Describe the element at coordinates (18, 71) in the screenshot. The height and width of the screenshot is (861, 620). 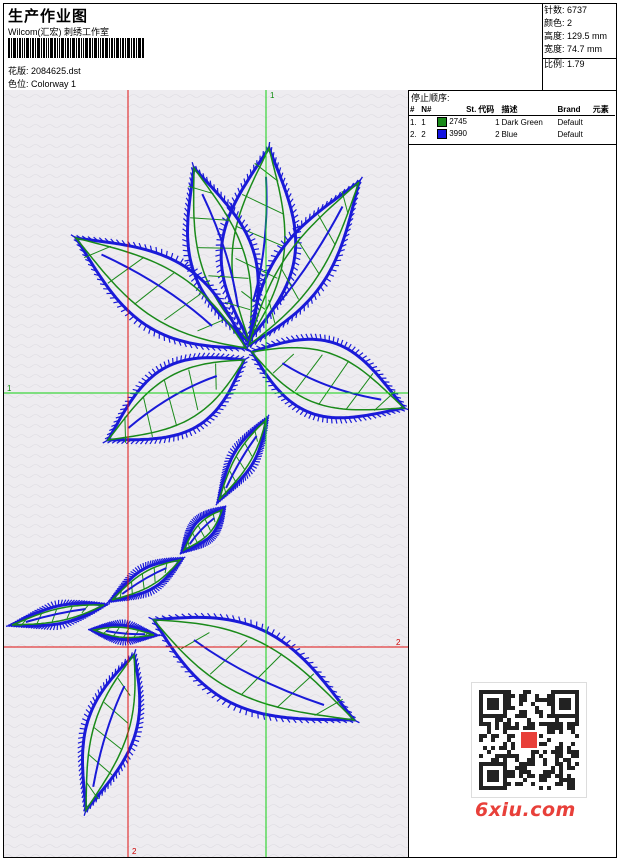
I see `design-file-label: 花版:` at that location.